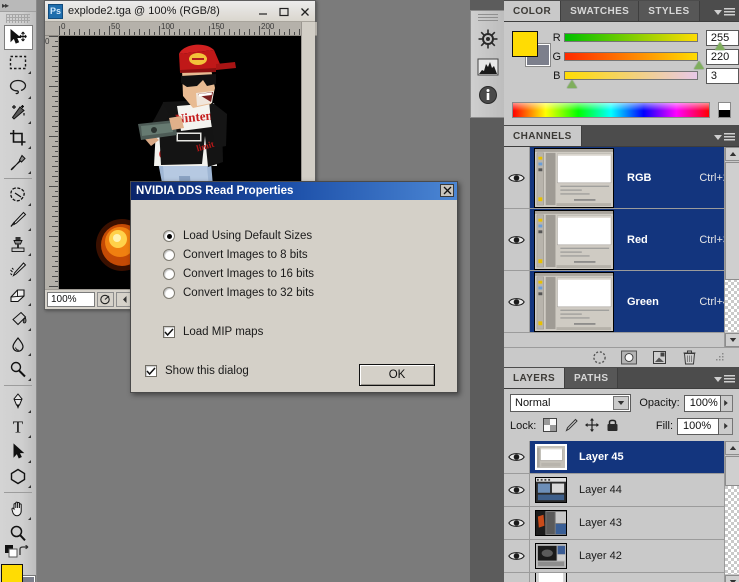 The width and height of the screenshot is (739, 582). I want to click on minimize-button, so click(263, 12).